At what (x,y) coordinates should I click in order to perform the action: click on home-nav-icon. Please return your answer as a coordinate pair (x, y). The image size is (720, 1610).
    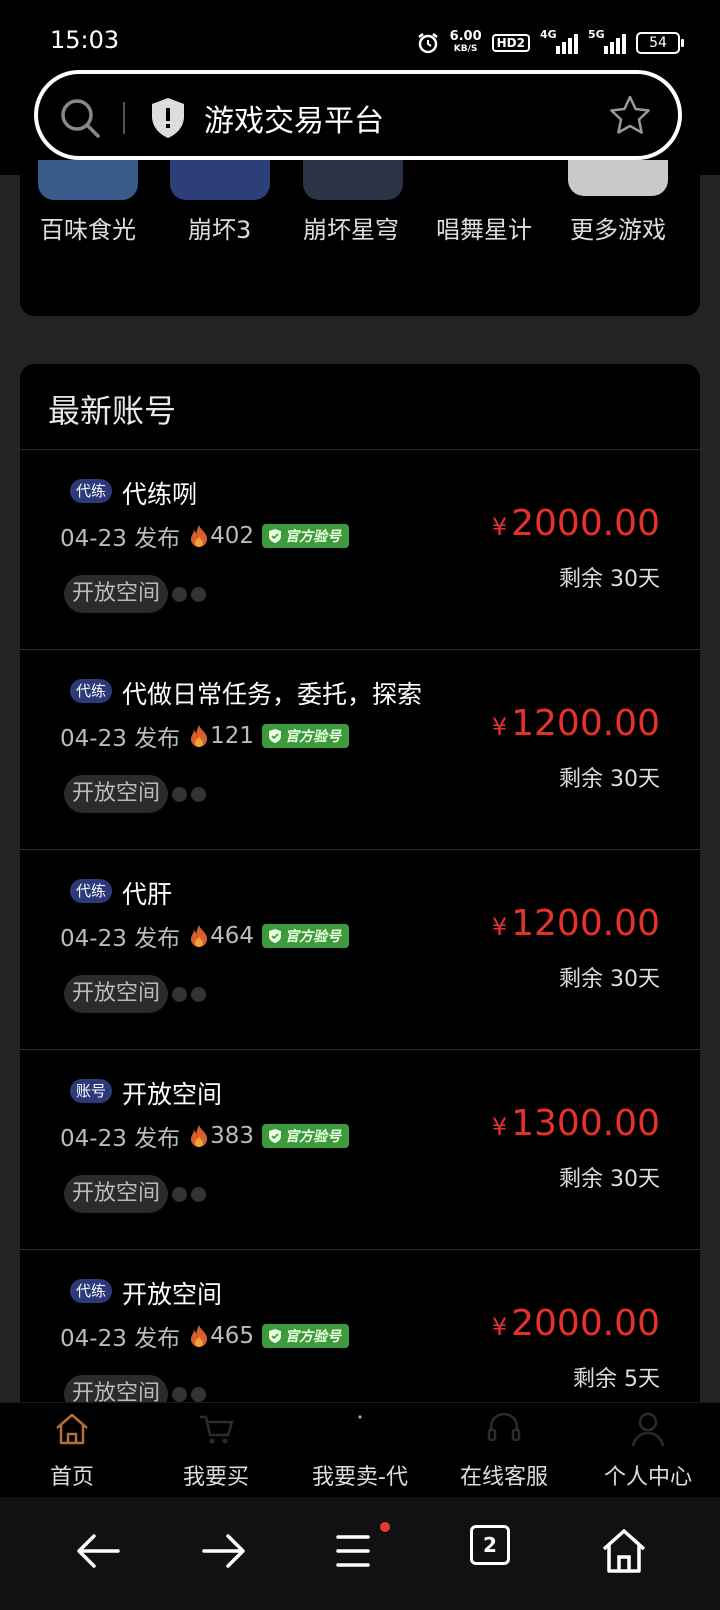
    Looking at the image, I should click on (624, 1551).